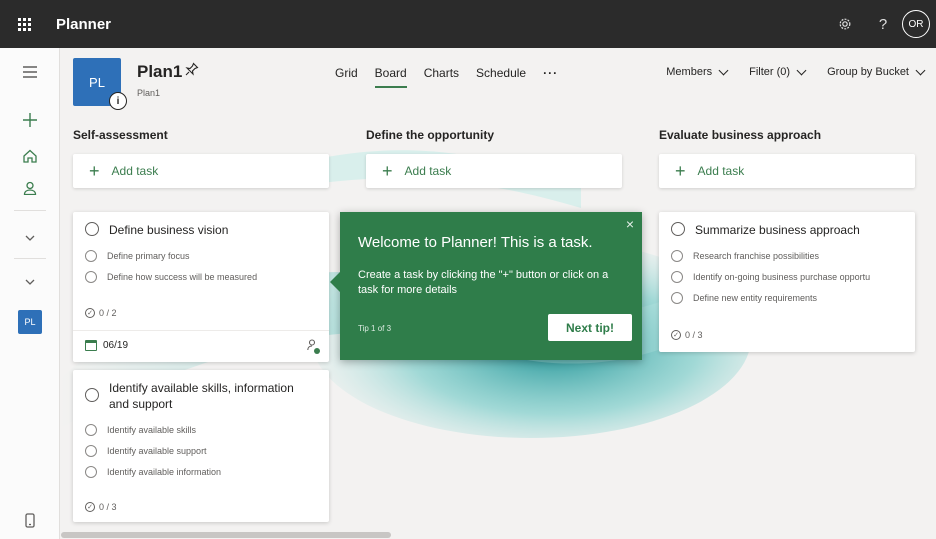  Describe the element at coordinates (630, 224) in the screenshot. I see `close-tip-button: ×` at that location.